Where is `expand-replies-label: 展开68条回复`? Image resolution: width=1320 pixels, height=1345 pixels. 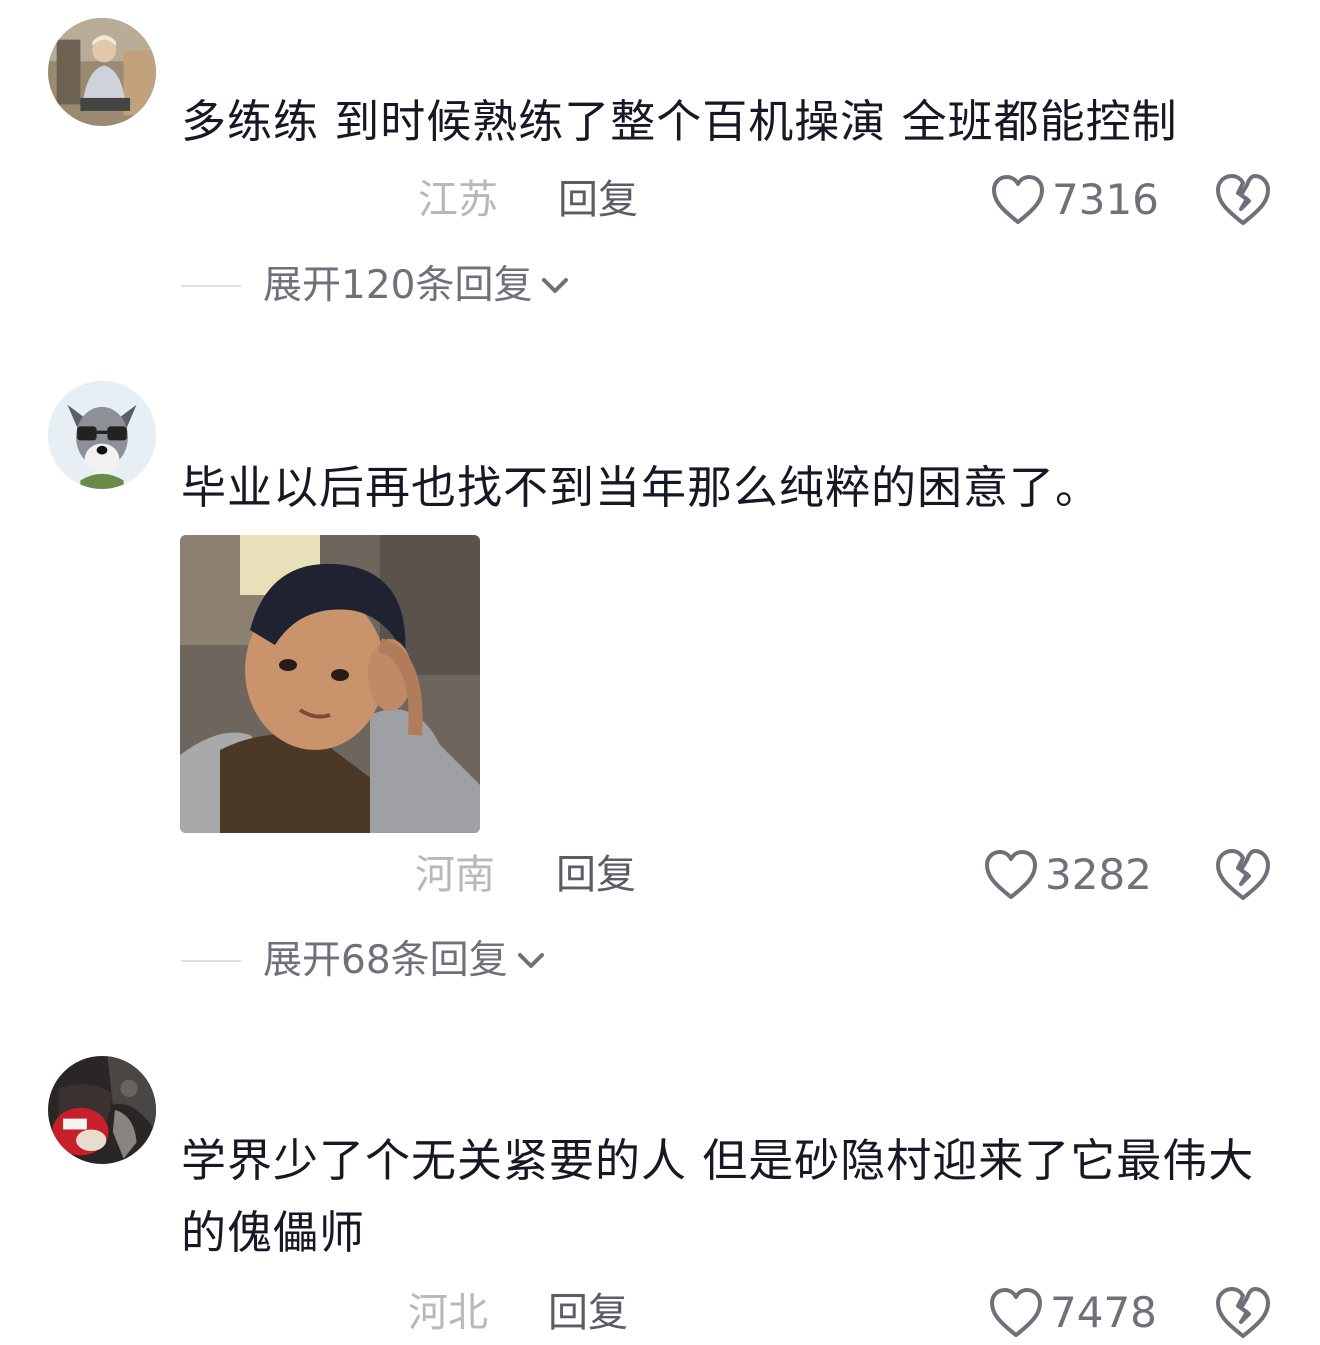 expand-replies-label: 展开68条回复 is located at coordinates (385, 960).